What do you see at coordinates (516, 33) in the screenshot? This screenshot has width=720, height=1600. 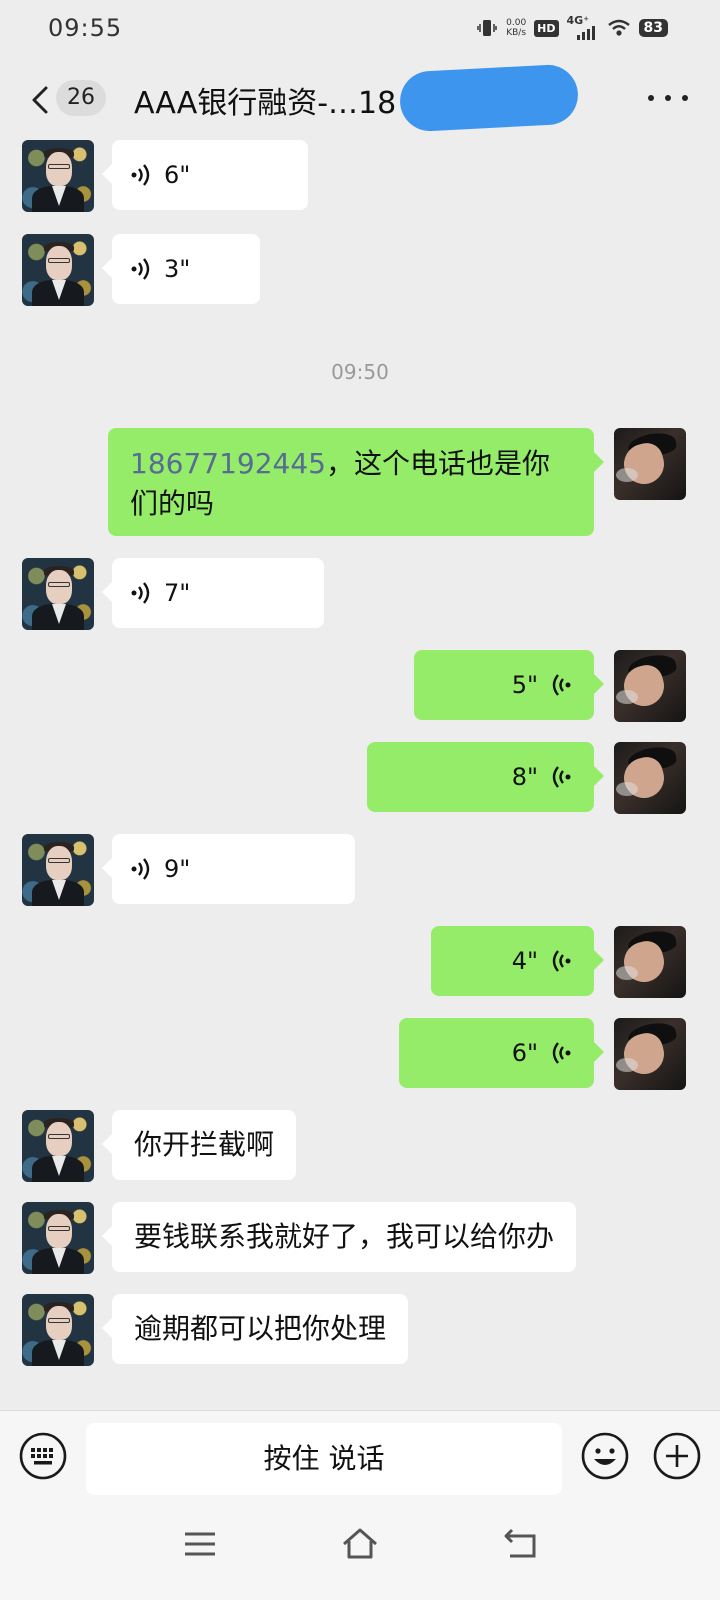 I see `net-speed-unit: KB/s` at bounding box center [516, 33].